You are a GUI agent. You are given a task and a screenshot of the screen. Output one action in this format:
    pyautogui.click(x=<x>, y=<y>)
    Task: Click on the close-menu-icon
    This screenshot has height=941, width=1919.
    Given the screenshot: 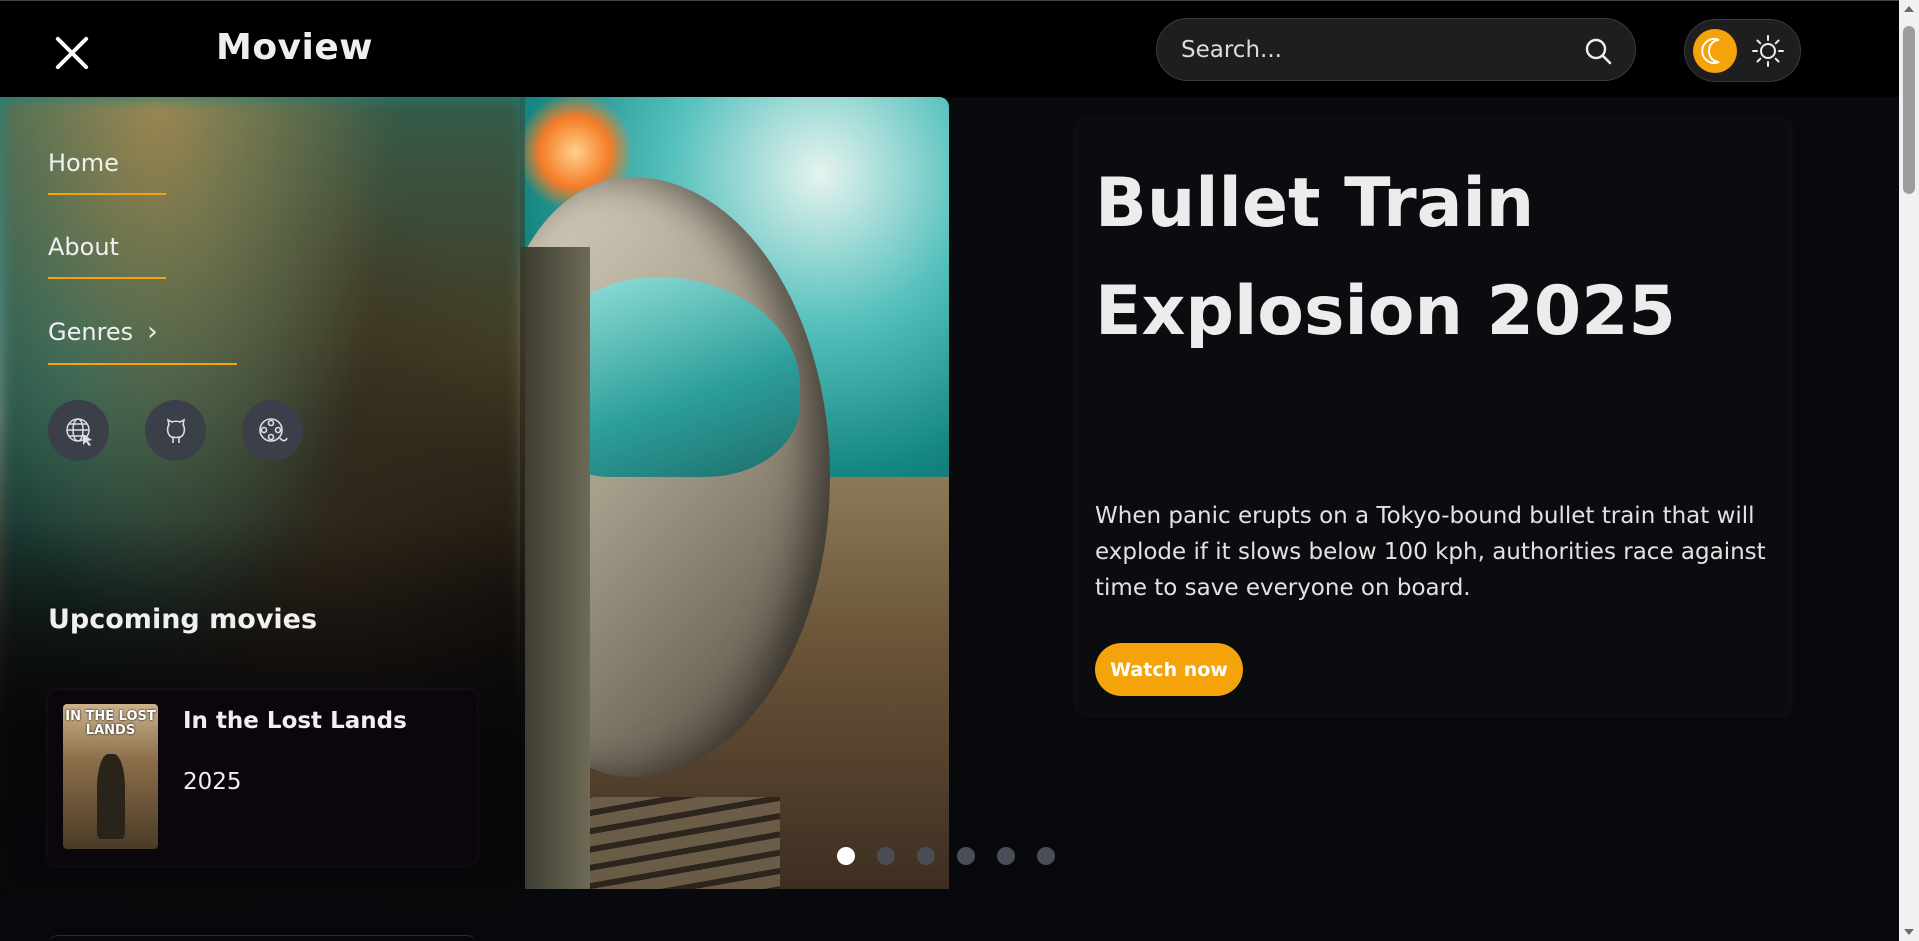 What is the action you would take?
    pyautogui.click(x=72, y=53)
    